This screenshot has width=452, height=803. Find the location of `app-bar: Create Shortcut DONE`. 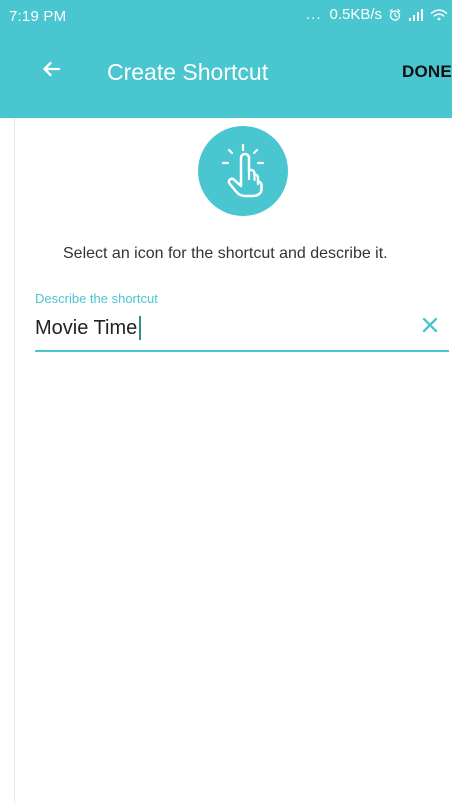

app-bar: Create Shortcut DONE is located at coordinates (226, 76).